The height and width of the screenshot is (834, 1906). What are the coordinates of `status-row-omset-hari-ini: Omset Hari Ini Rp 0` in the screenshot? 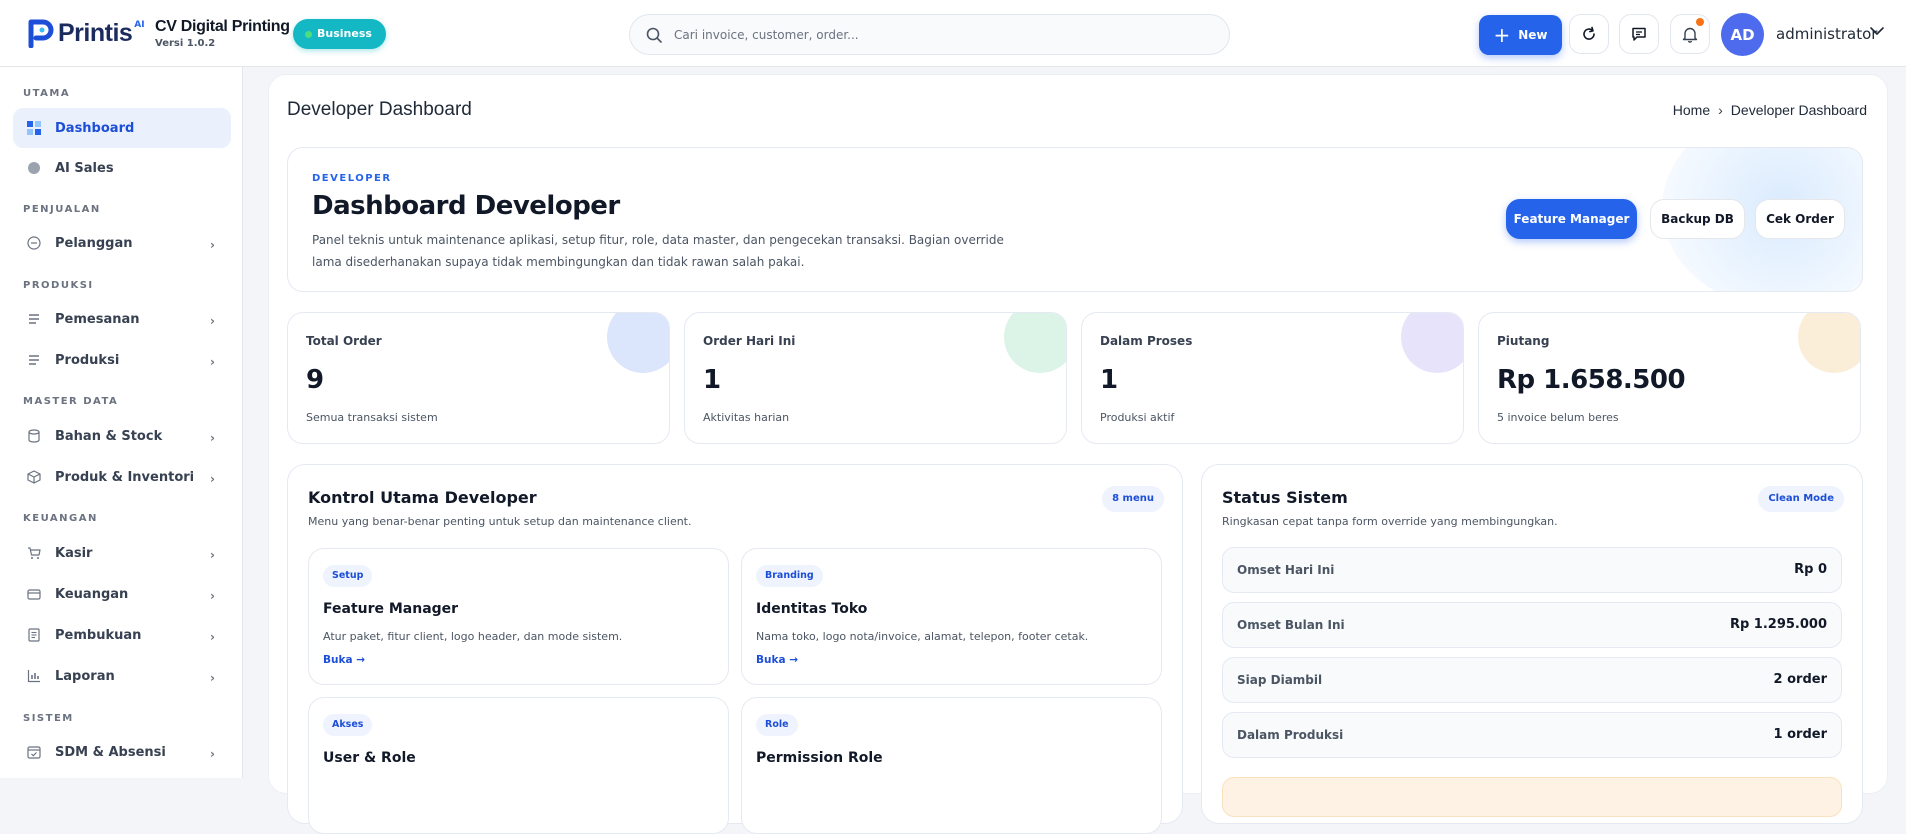 It's located at (1532, 570).